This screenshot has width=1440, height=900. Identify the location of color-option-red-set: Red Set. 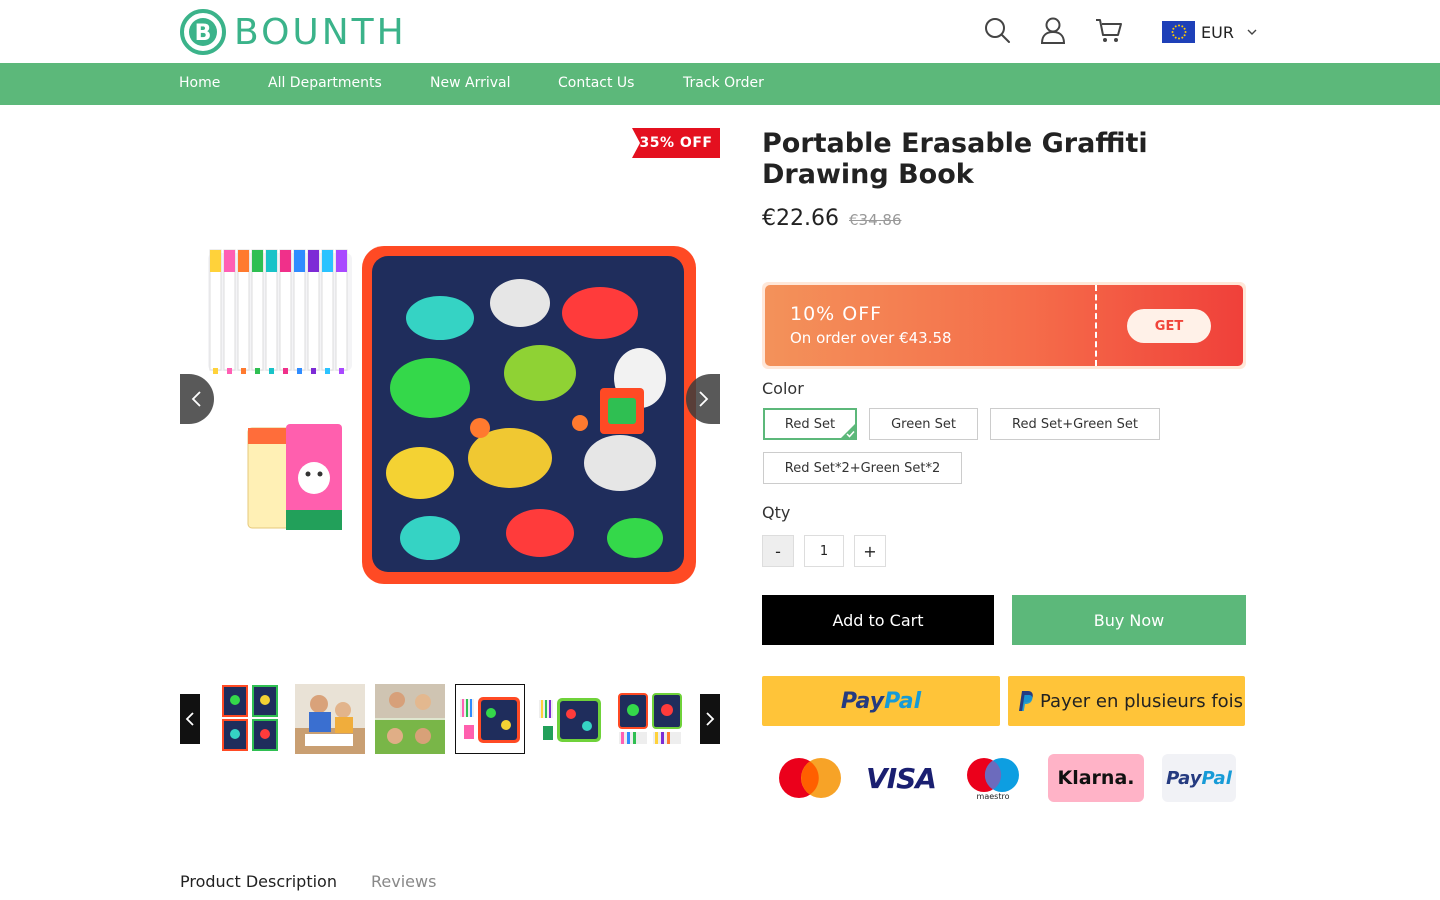
(810, 424).